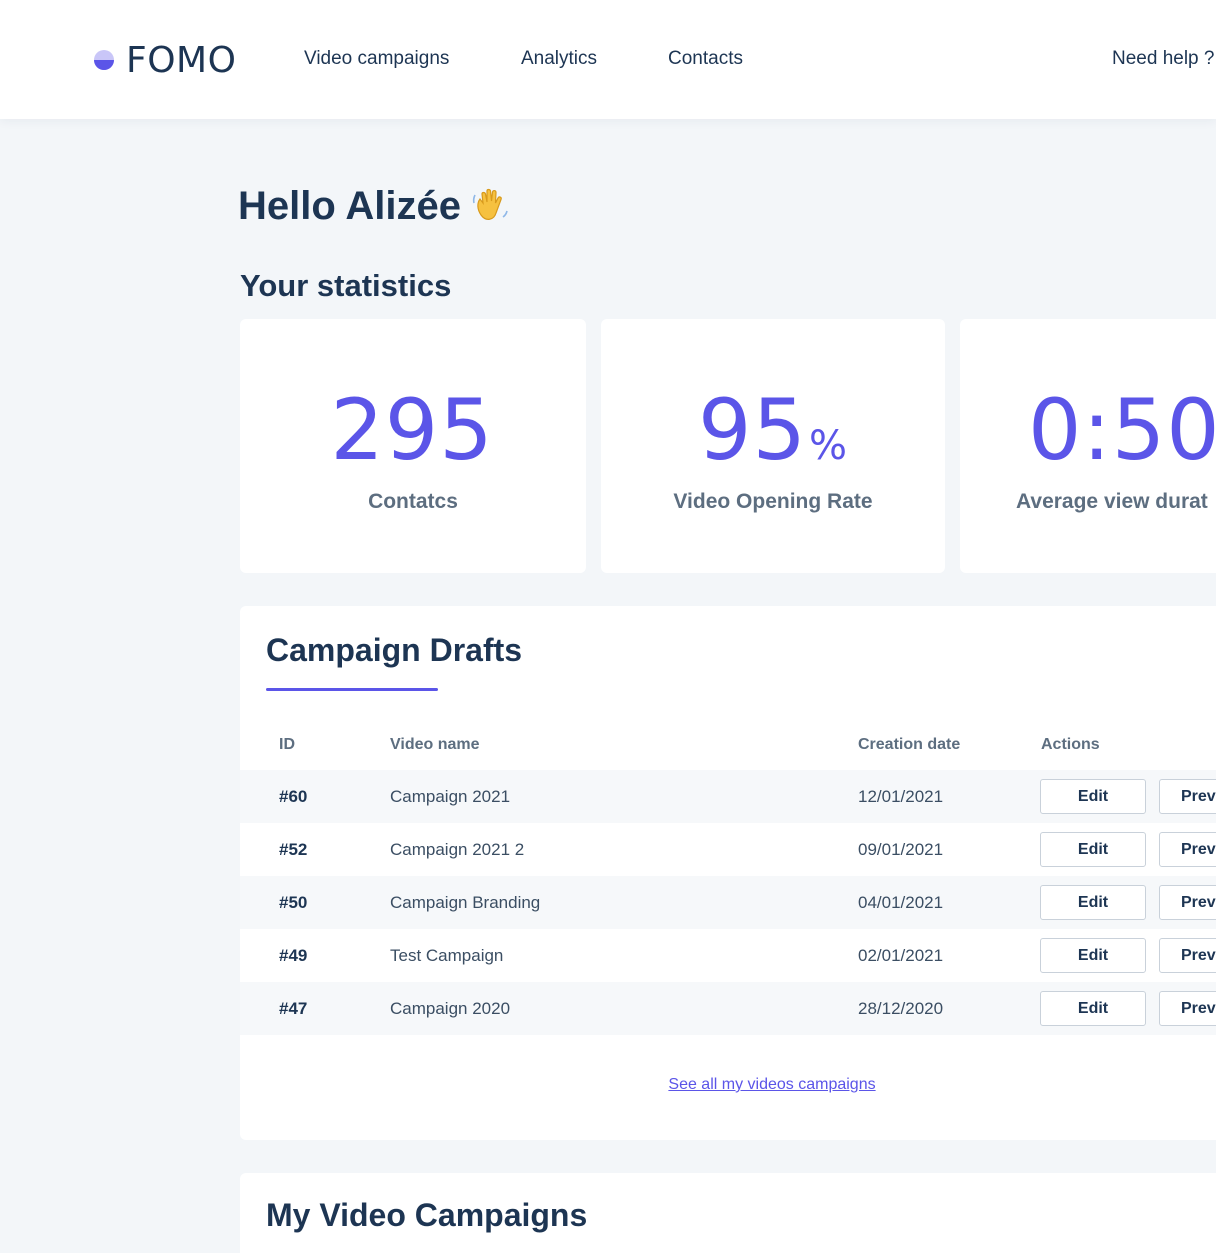  Describe the element at coordinates (104, 60) in the screenshot. I see `logo-mark-icon` at that location.